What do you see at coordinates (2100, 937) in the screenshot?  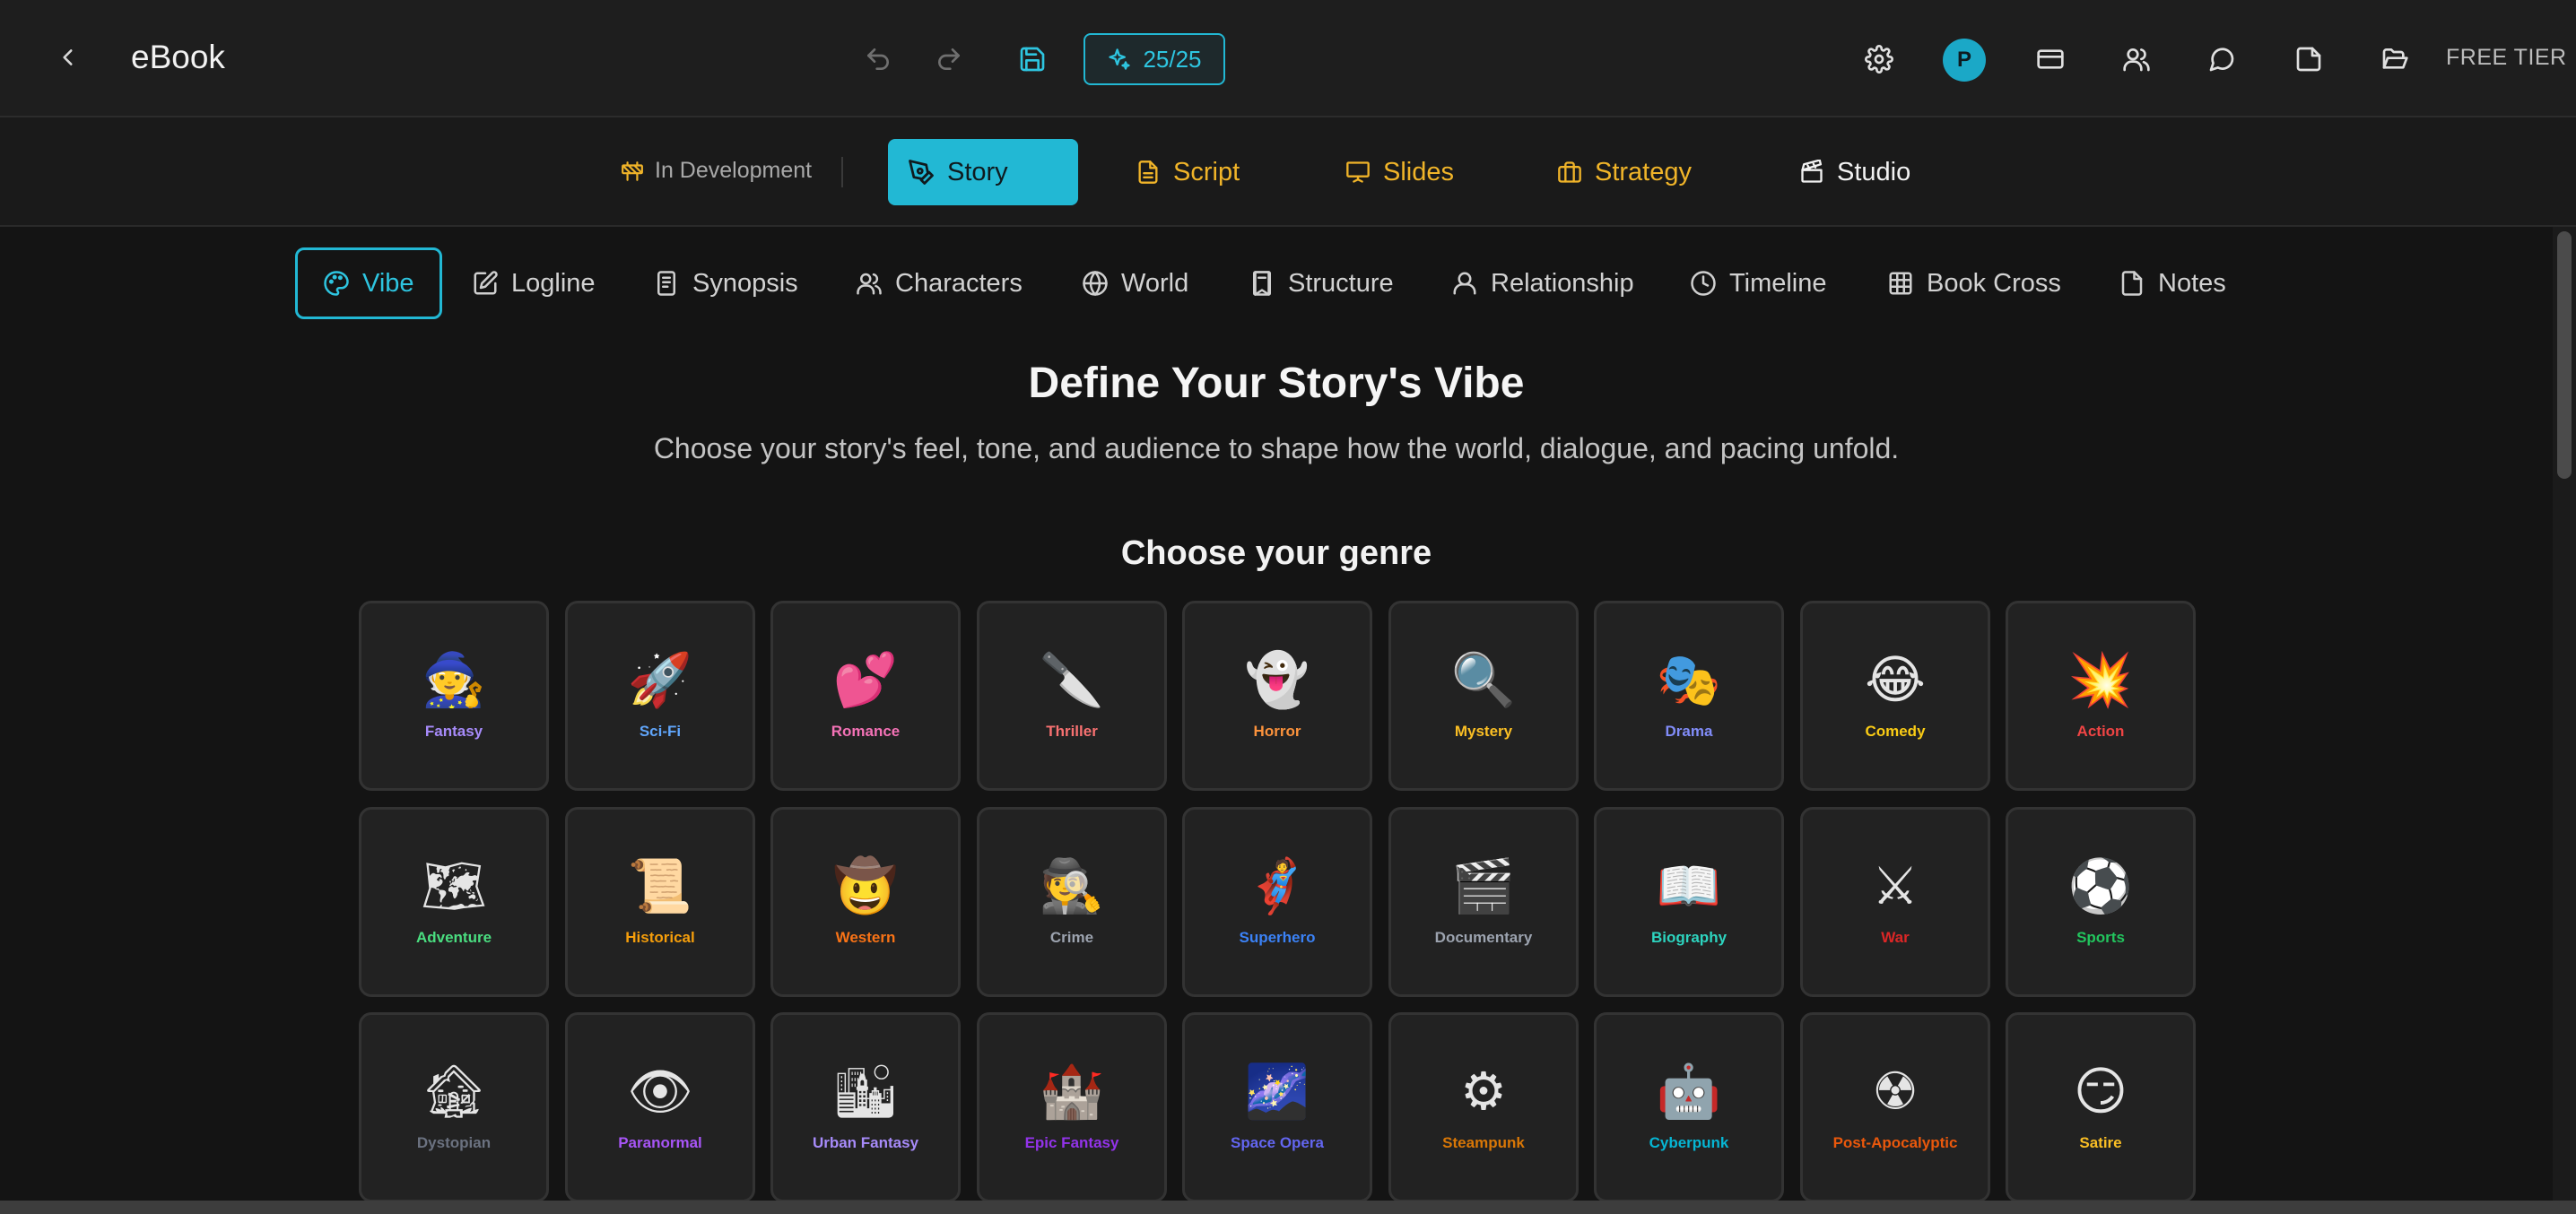 I see `genre-label: Sports` at bounding box center [2100, 937].